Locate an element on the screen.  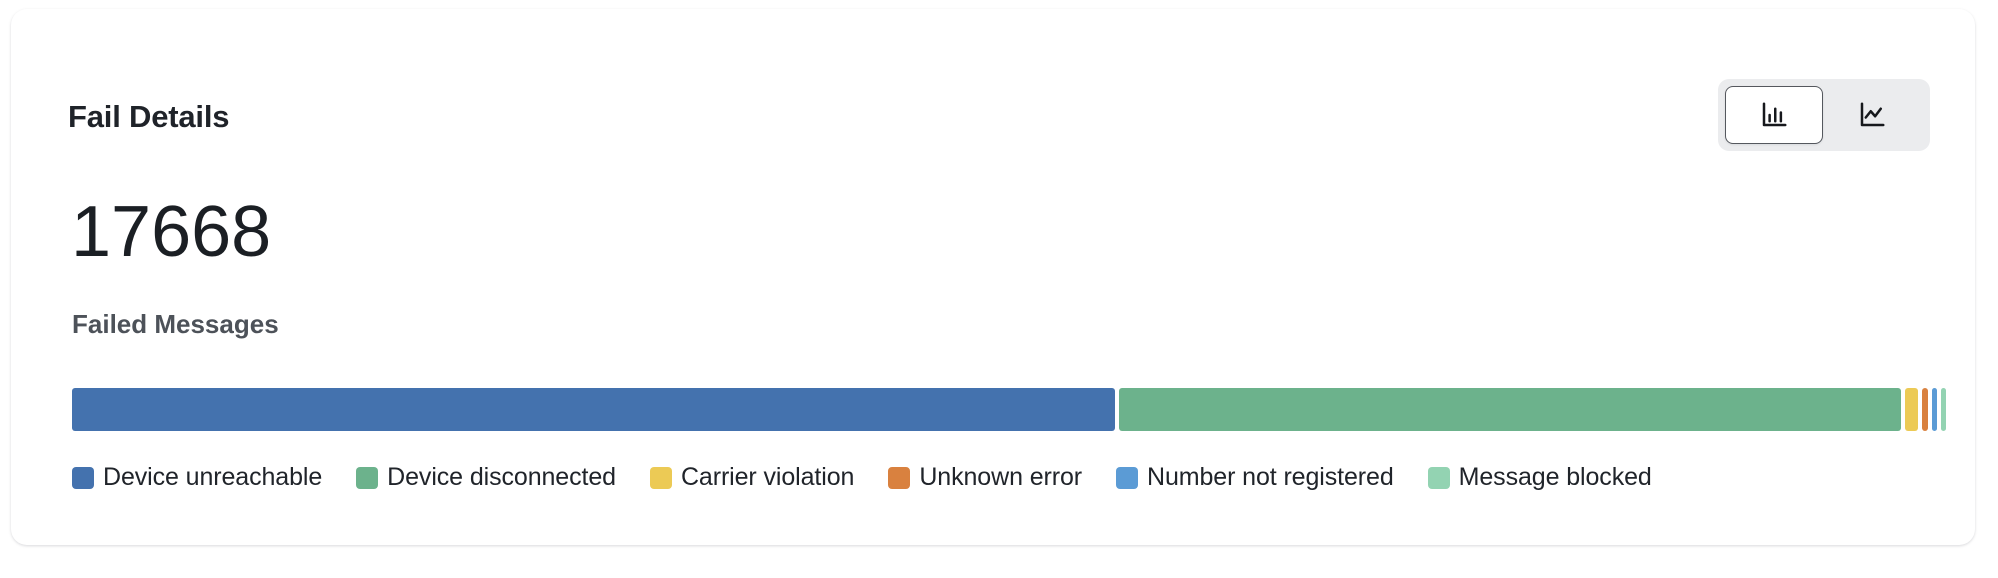
legend-item: Device disconnected is located at coordinates (486, 477).